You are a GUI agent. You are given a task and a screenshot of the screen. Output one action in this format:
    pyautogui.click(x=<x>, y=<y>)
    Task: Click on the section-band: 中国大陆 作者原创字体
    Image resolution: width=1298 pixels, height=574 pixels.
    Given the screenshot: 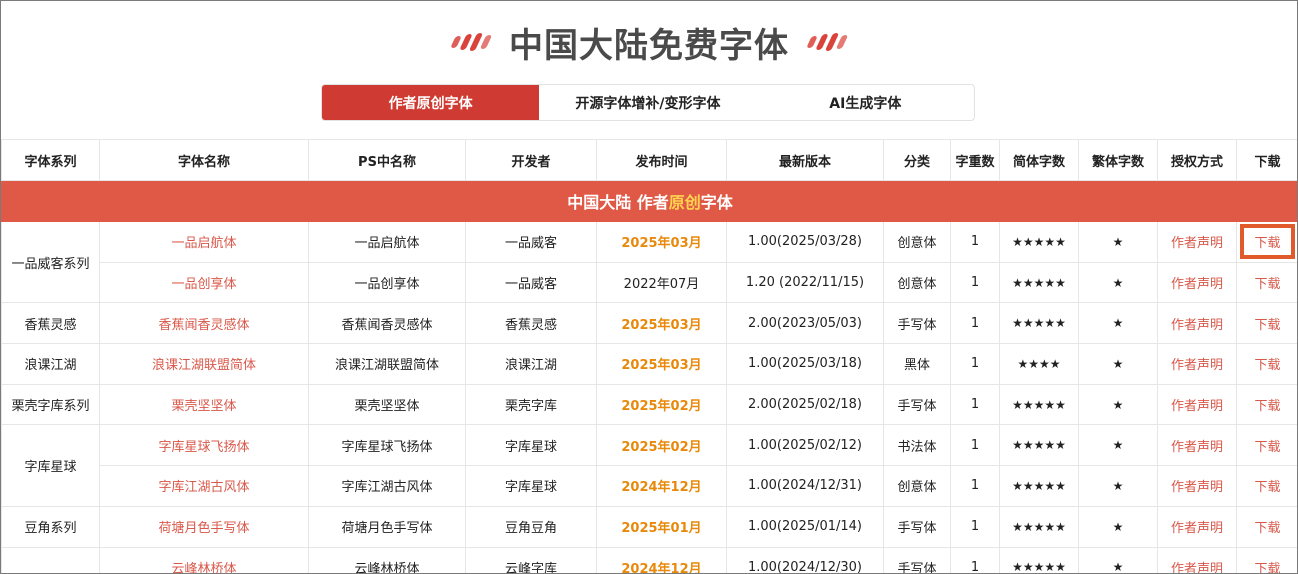 What is the action you would take?
    pyautogui.click(x=649, y=201)
    